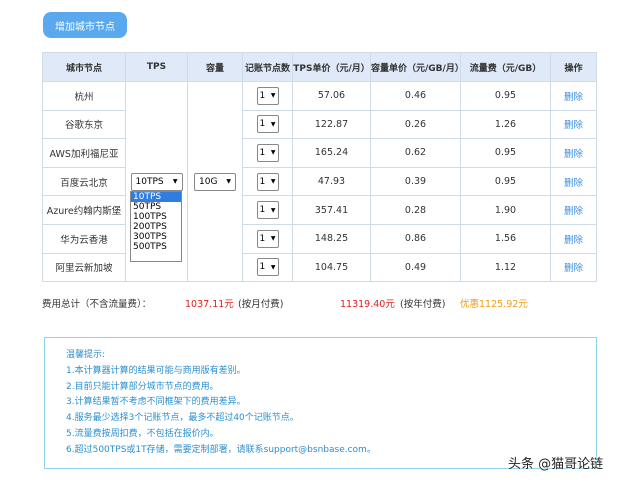  Describe the element at coordinates (494, 304) in the screenshot. I see `discount-amount: 优惠1125.92元` at that location.